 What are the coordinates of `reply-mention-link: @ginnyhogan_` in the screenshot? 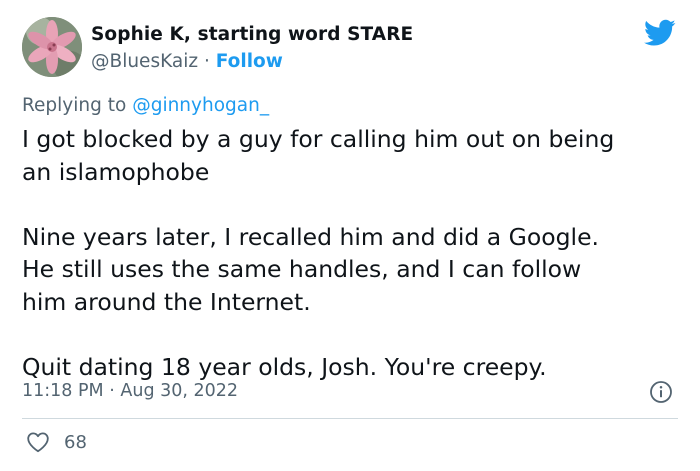 It's located at (200, 105).